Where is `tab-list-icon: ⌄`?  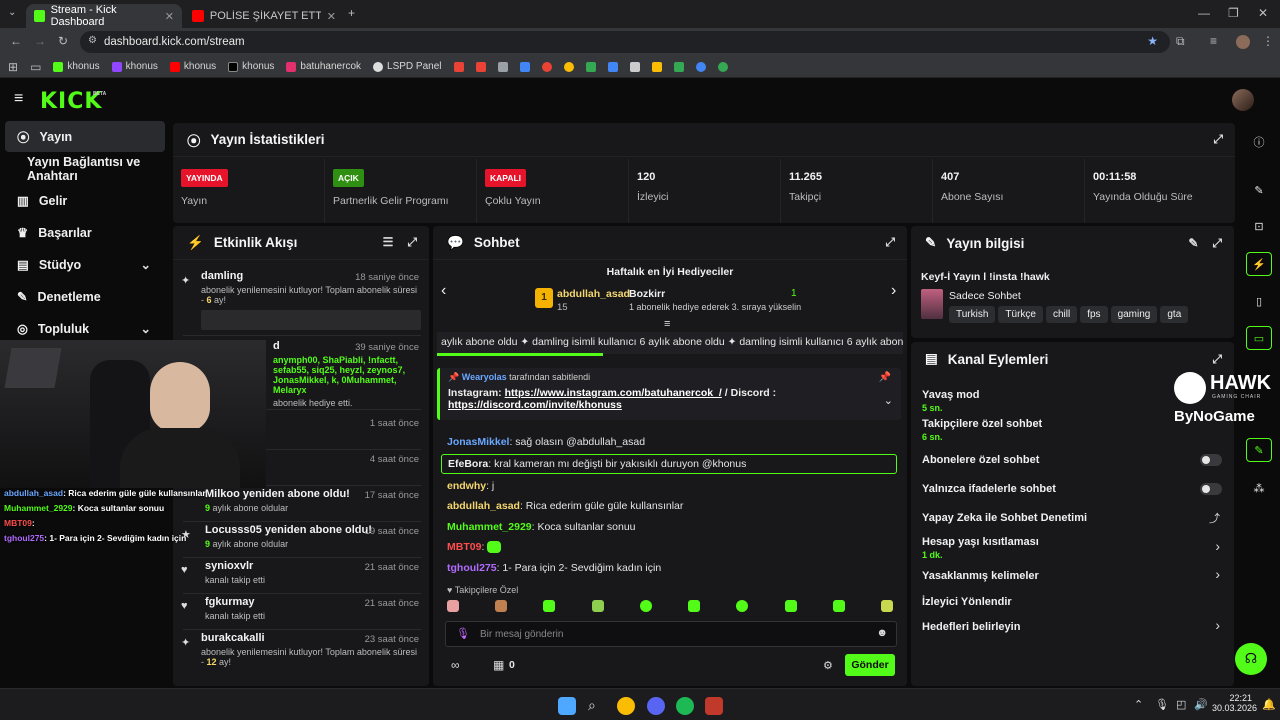
tab-list-icon: ⌄ is located at coordinates (12, 12).